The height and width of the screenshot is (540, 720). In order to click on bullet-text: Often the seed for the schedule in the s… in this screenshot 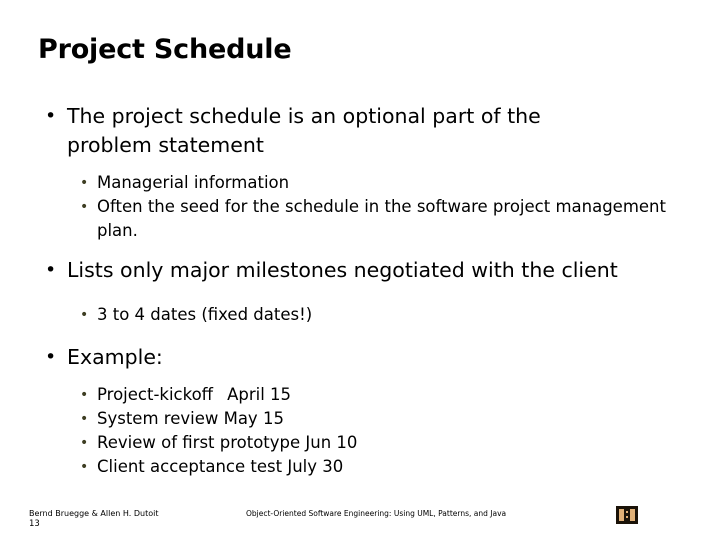, I will do `click(381, 218)`.